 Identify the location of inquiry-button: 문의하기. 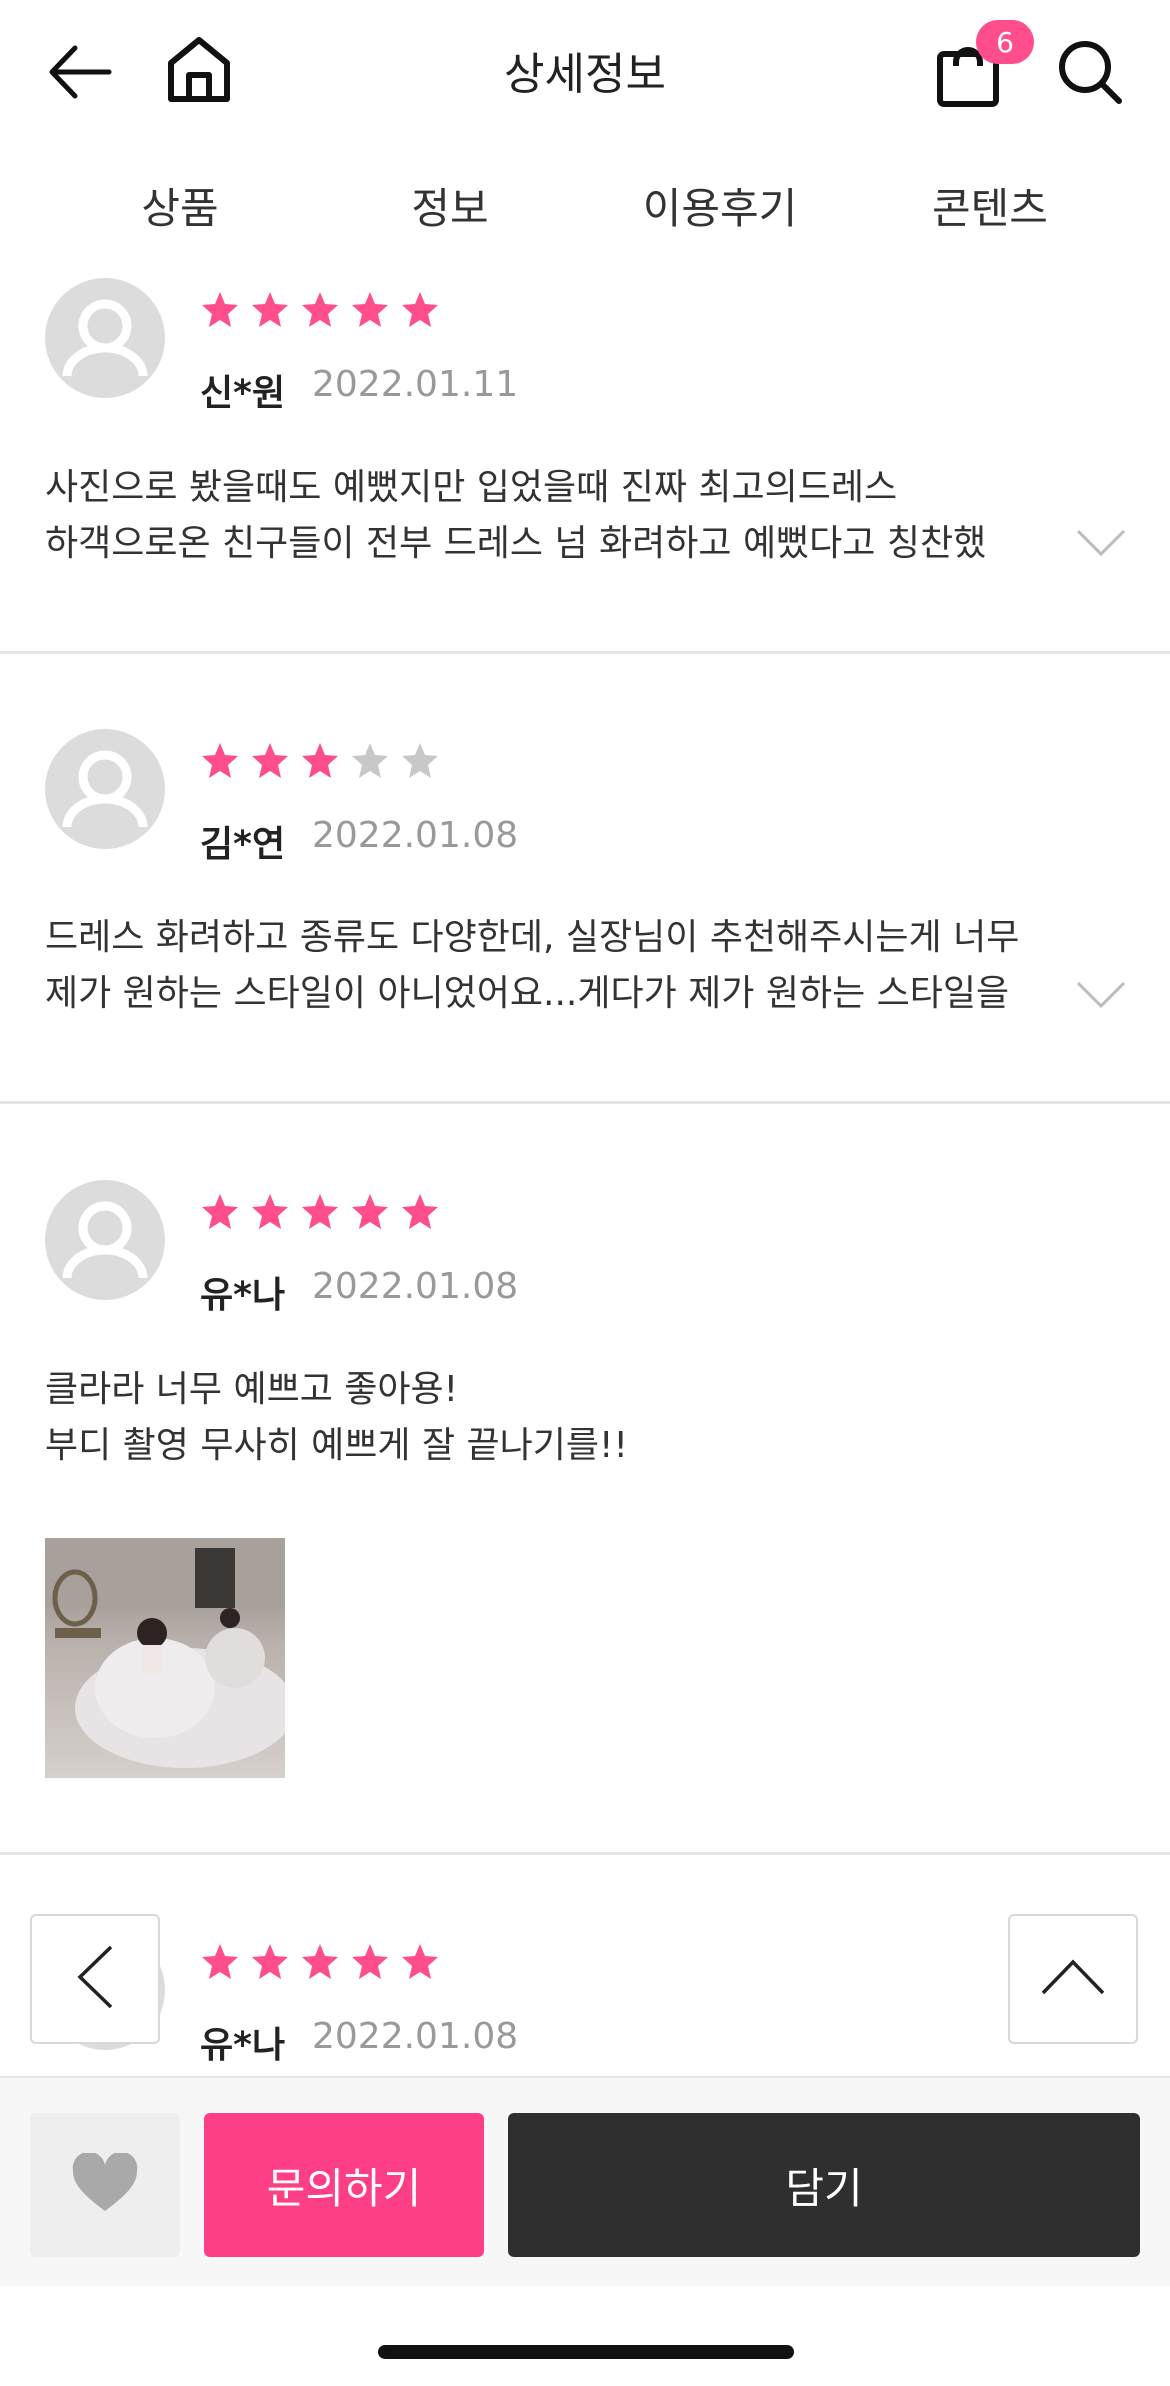
(344, 2185).